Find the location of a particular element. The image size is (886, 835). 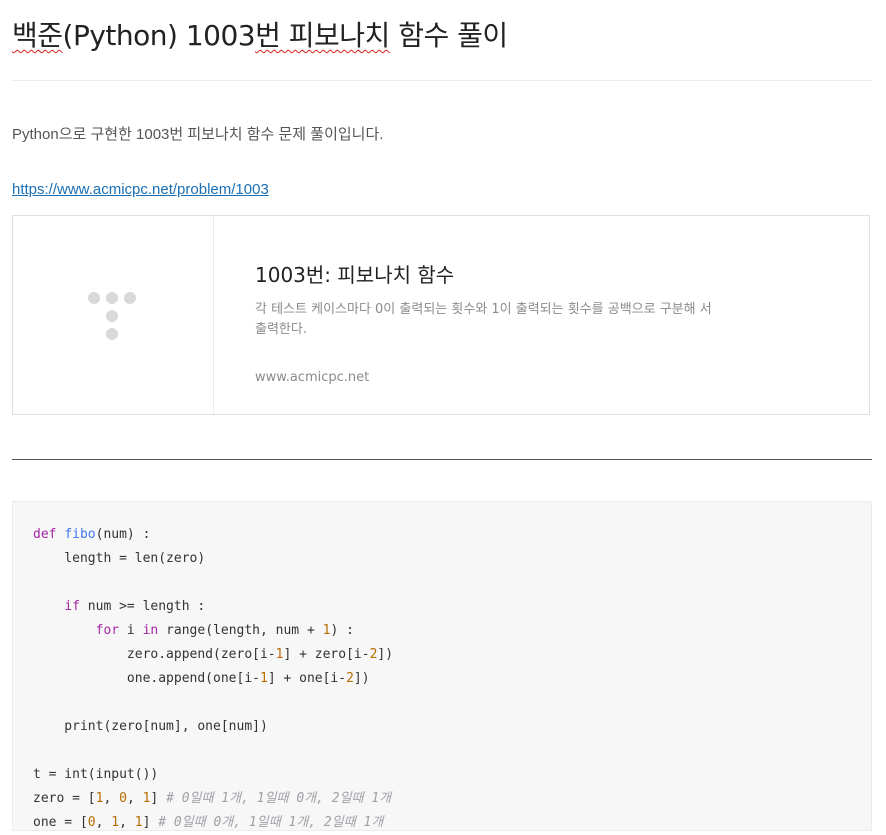

code-token: one.append(one[i- is located at coordinates (146, 678).